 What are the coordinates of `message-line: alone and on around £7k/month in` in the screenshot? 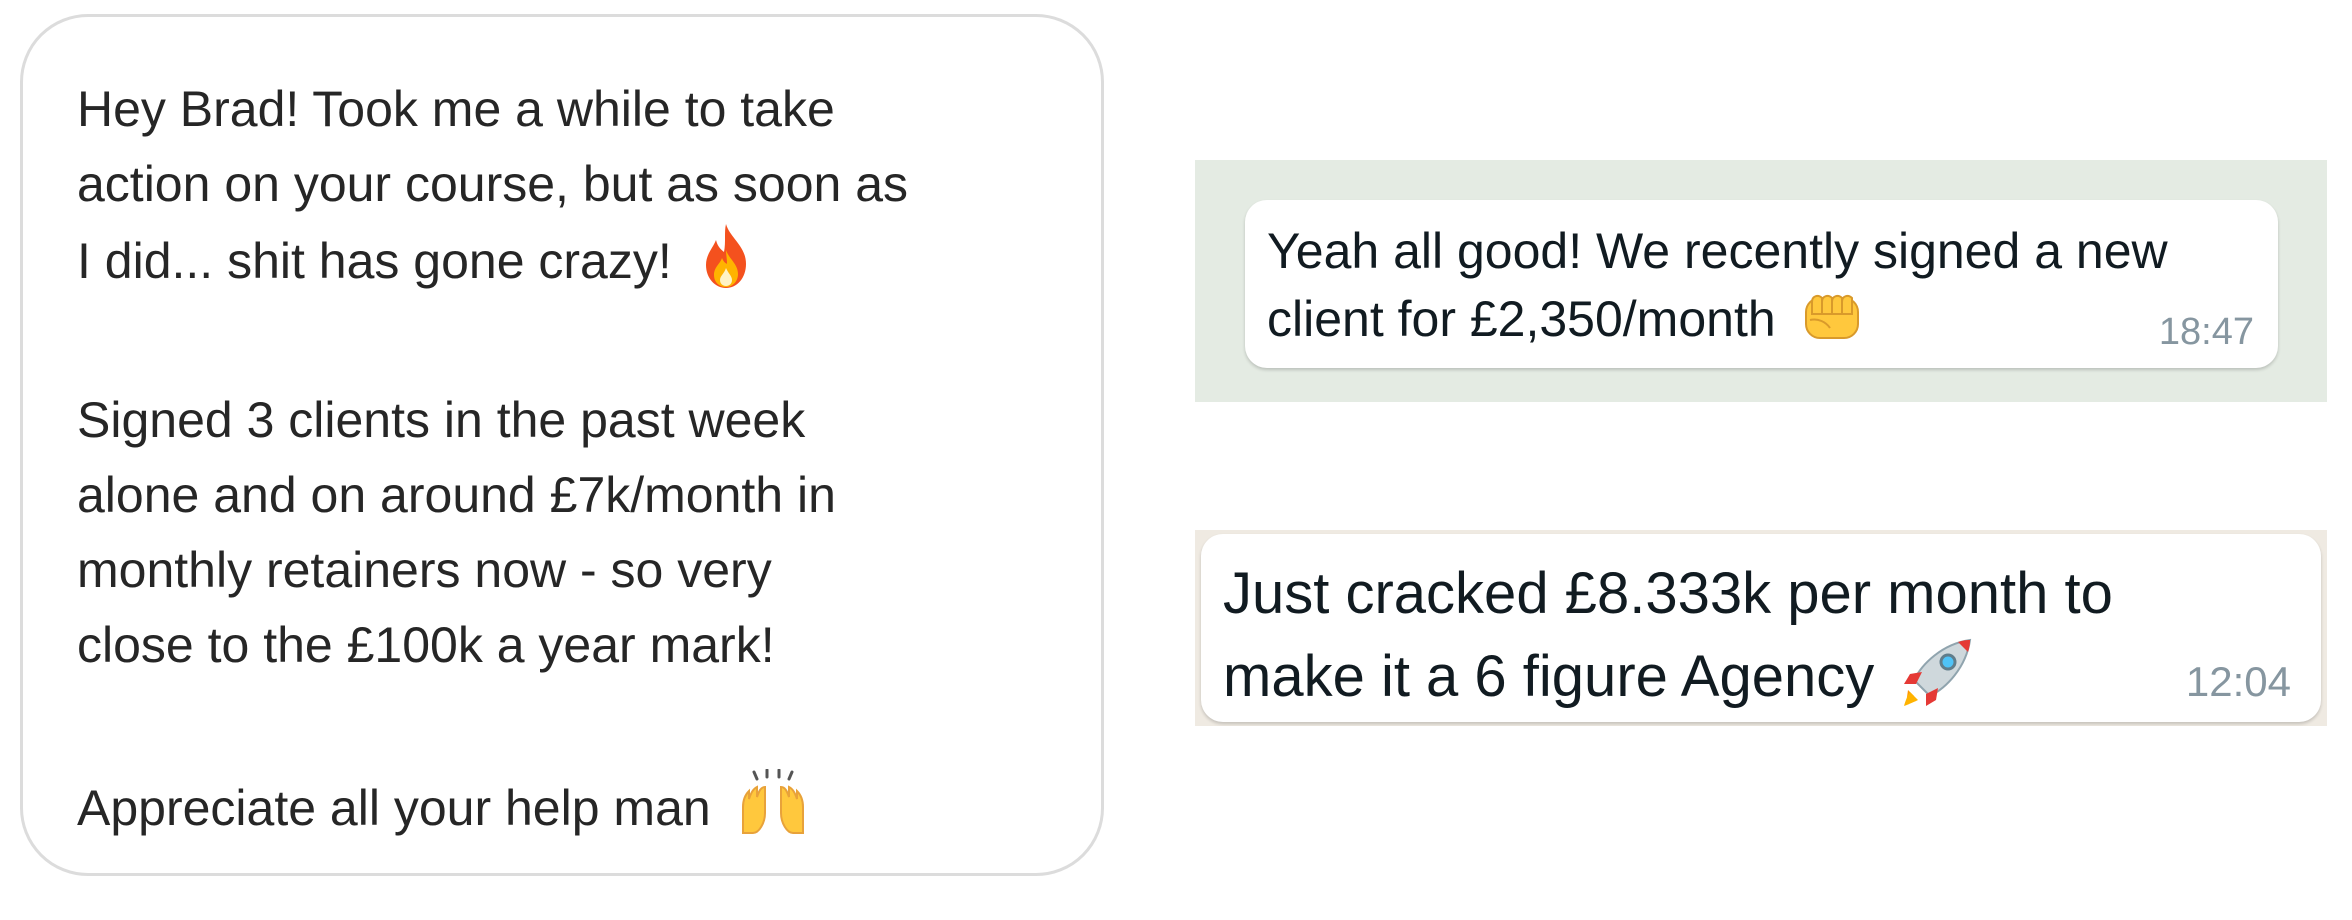 It's located at (456, 495).